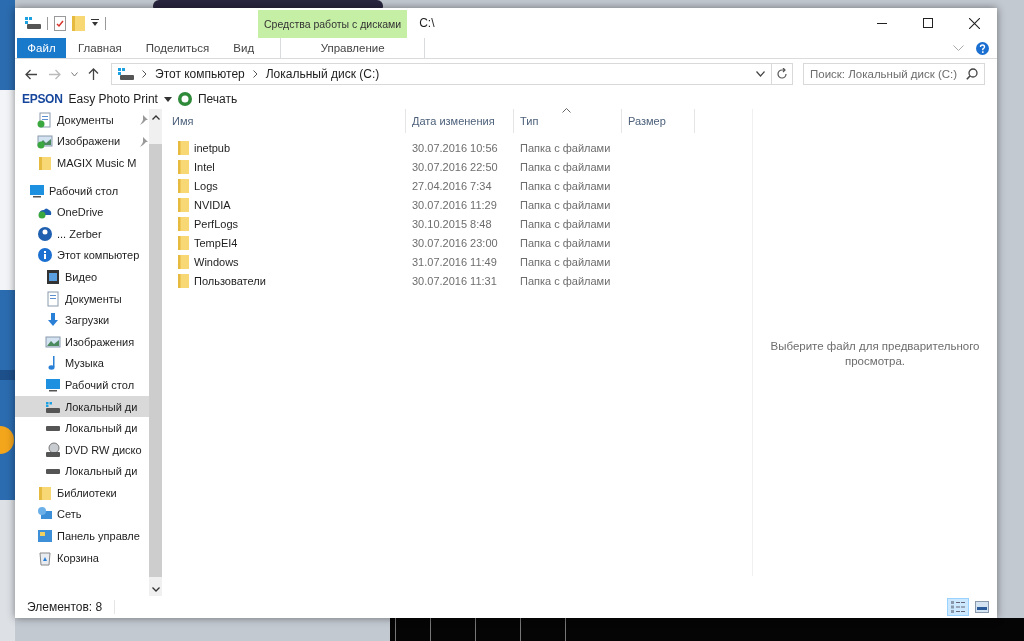  Describe the element at coordinates (204, 166) in the screenshot. I see `file-name: Intel` at that location.